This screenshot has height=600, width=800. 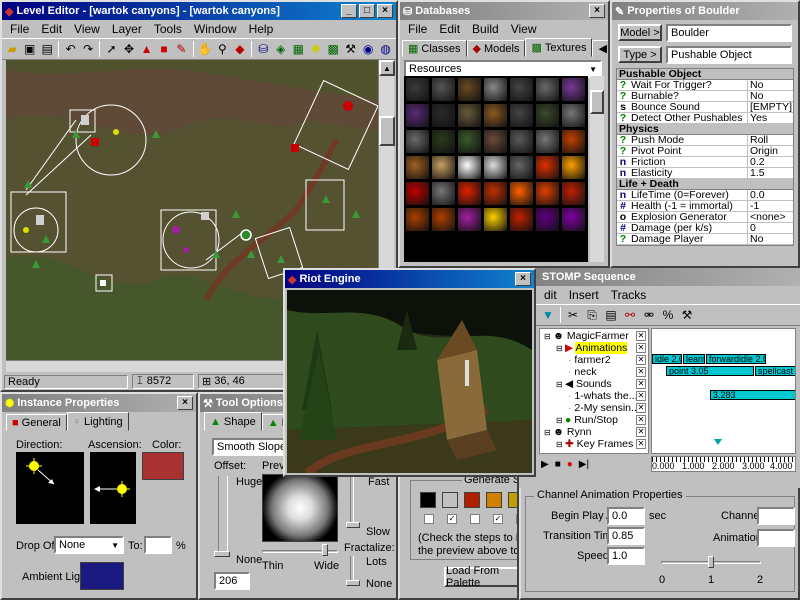 What do you see at coordinates (185, 403) in the screenshot?
I see `instance-close-button: ×` at bounding box center [185, 403].